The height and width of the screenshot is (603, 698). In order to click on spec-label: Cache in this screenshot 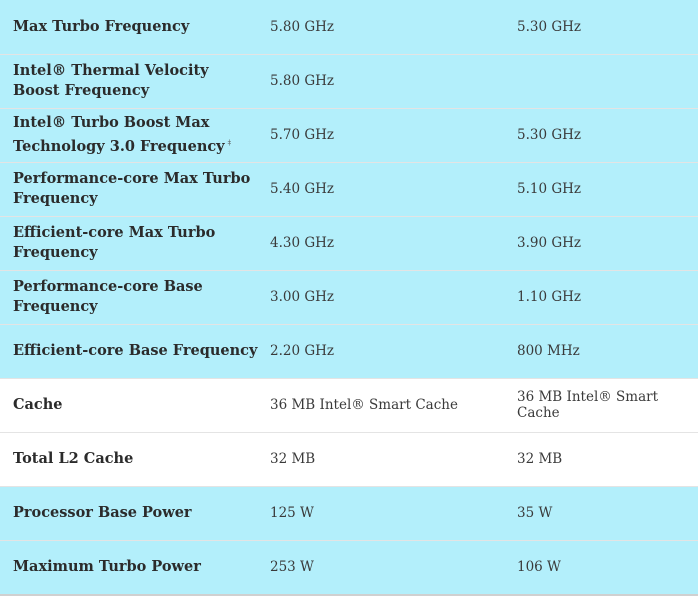, I will do `click(130, 405)`.